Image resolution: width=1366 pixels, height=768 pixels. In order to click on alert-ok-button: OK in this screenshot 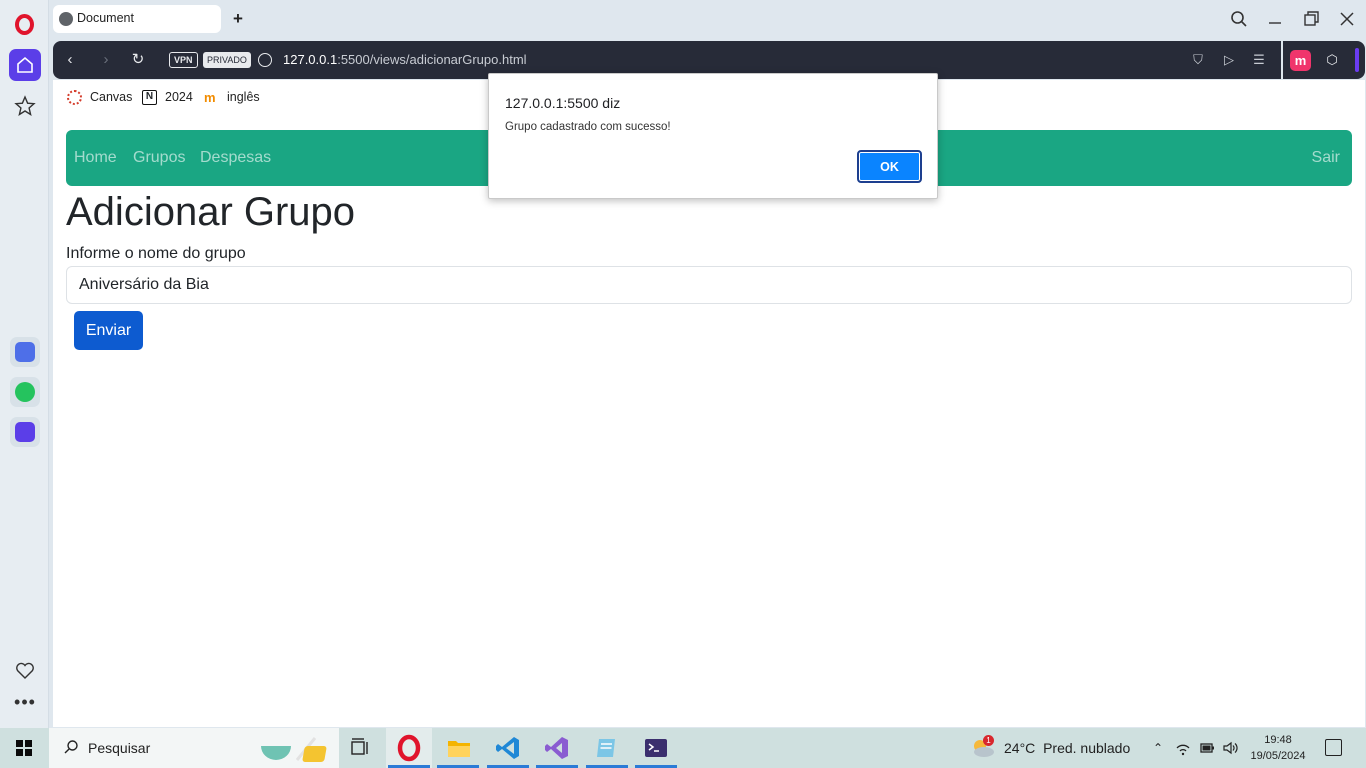, I will do `click(889, 166)`.